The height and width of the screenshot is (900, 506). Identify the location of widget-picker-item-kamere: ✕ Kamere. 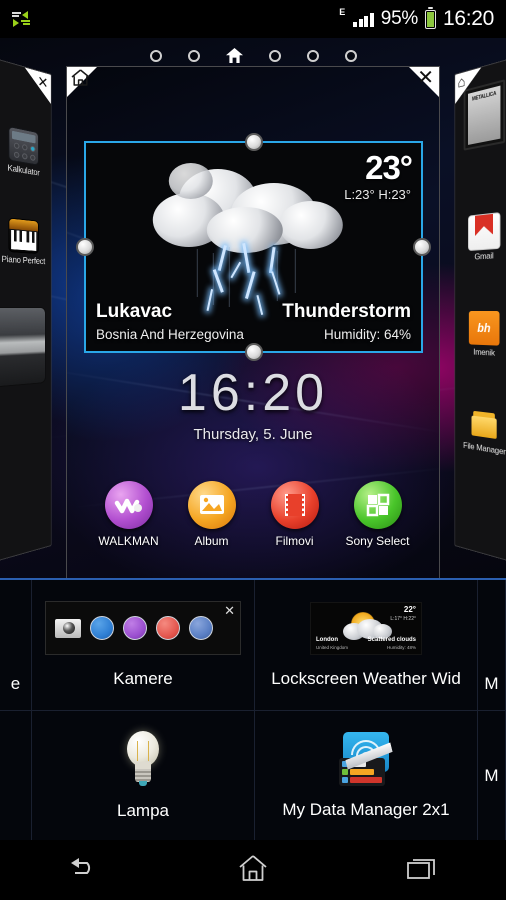
(143, 645).